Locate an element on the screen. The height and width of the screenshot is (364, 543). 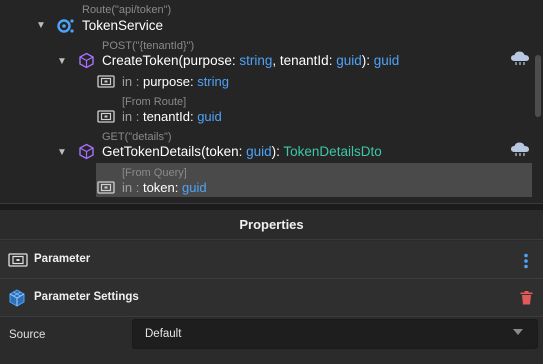
operation-name: GetTokenDetails is located at coordinates (152, 151).